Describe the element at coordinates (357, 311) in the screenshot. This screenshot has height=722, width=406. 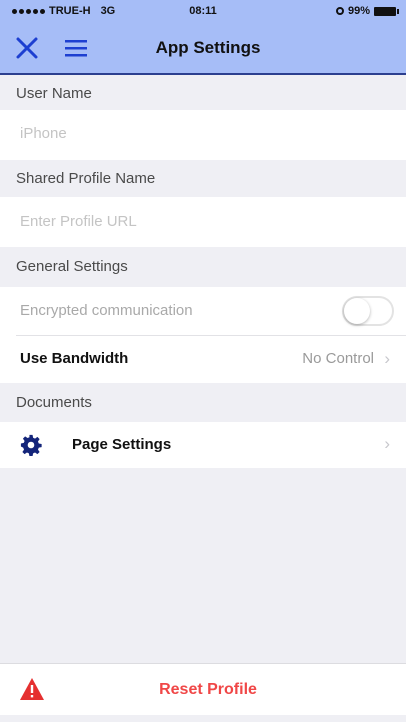
I see `toggle-knob` at that location.